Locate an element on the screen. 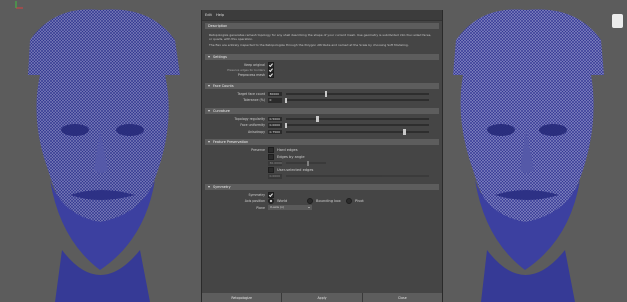 The height and width of the screenshot is (302, 627). bounding-box-label: Bounding box is located at coordinates (328, 201).